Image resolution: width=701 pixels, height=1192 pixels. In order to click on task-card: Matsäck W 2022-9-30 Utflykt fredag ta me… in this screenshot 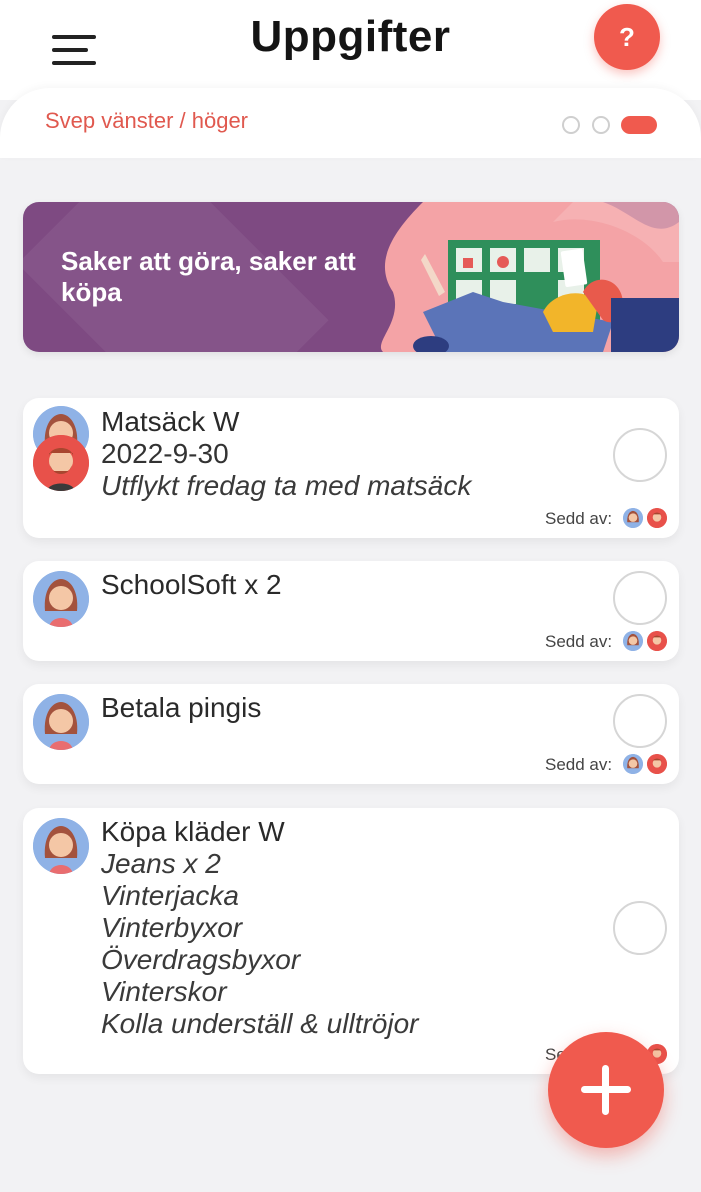, I will do `click(351, 468)`.